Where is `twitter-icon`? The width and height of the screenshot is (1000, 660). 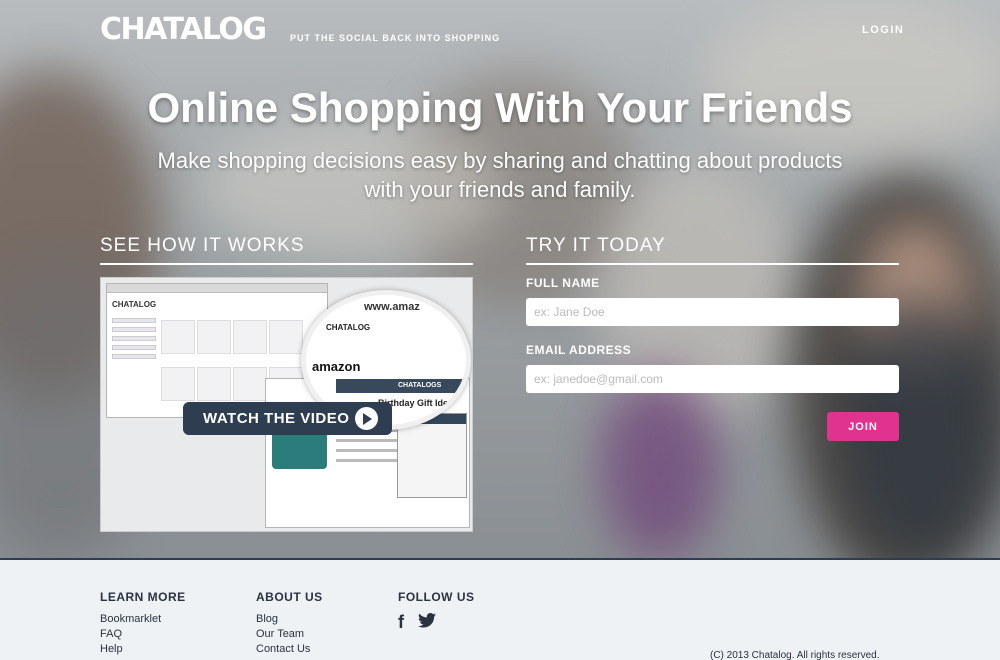 twitter-icon is located at coordinates (427, 622).